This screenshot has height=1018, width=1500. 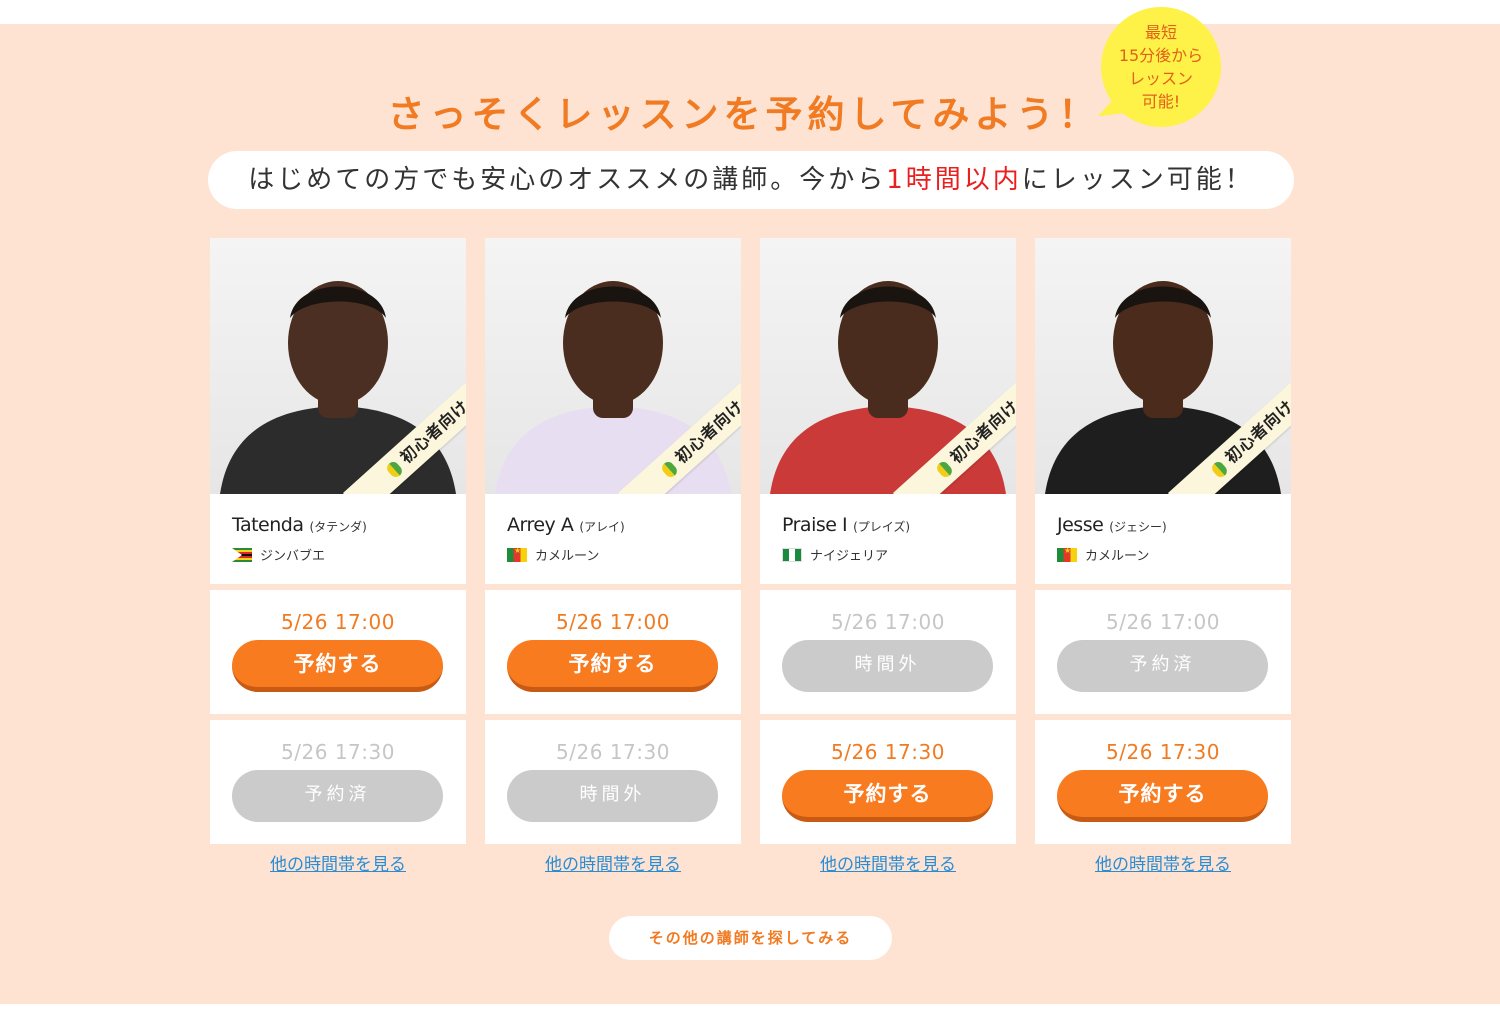 I want to click on teacher-name-kana: (タテンダ), so click(x=338, y=527).